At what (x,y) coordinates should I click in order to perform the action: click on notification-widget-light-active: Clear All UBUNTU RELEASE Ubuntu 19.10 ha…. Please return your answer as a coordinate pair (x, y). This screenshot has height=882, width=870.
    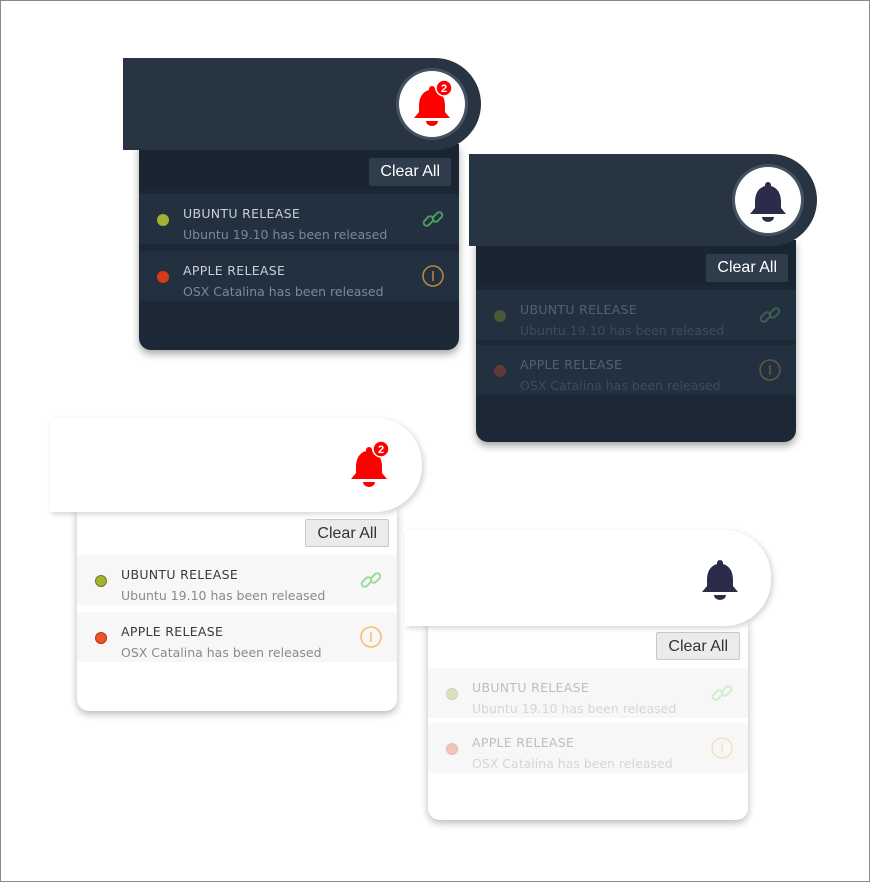
    Looking at the image, I should click on (240, 566).